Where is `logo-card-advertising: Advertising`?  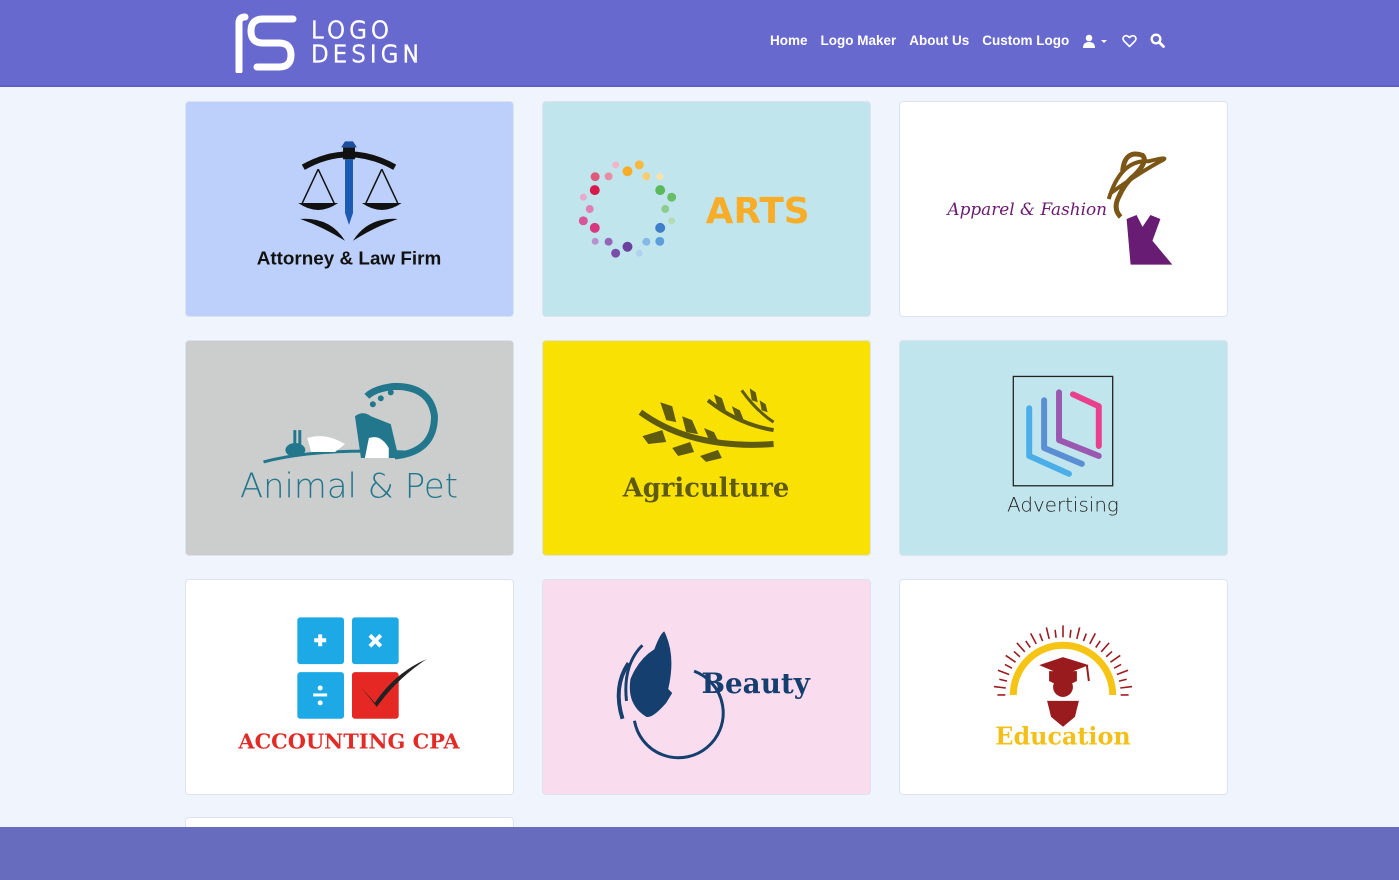
logo-card-advertising: Advertising is located at coordinates (1063, 448).